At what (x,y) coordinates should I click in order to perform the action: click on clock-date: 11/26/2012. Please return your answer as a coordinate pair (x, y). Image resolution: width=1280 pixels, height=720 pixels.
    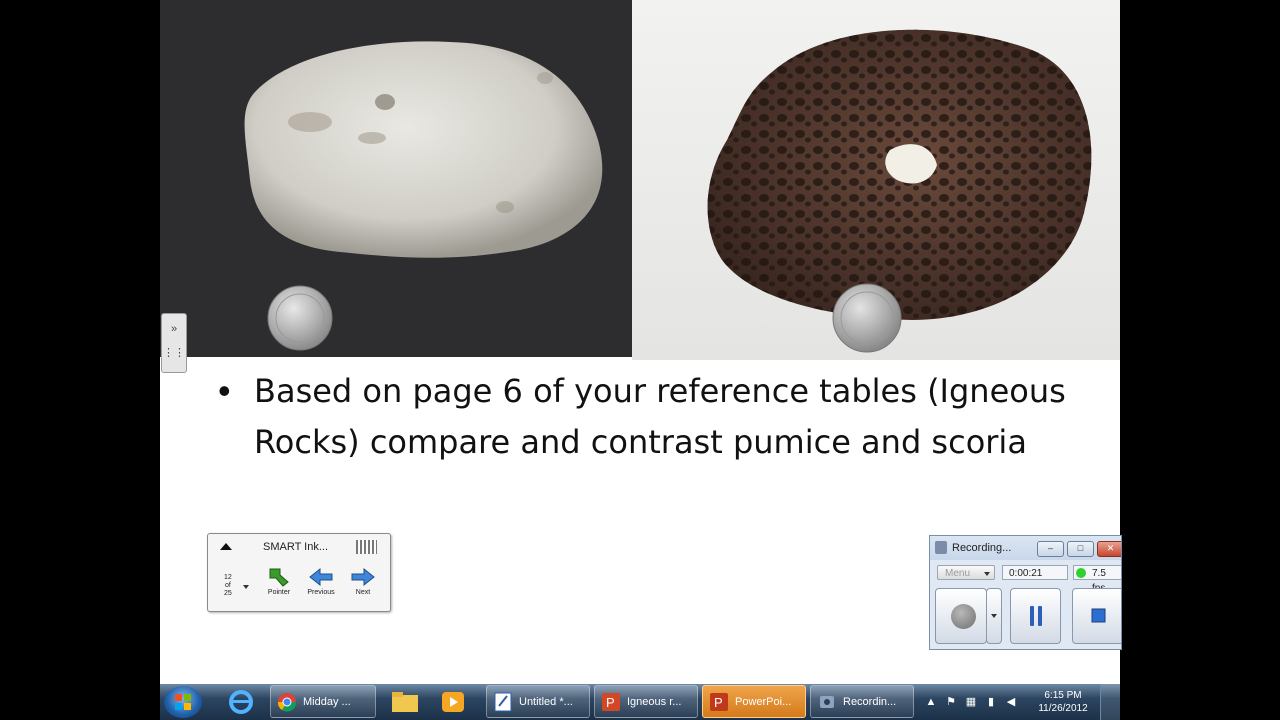
    Looking at the image, I should click on (1063, 708).